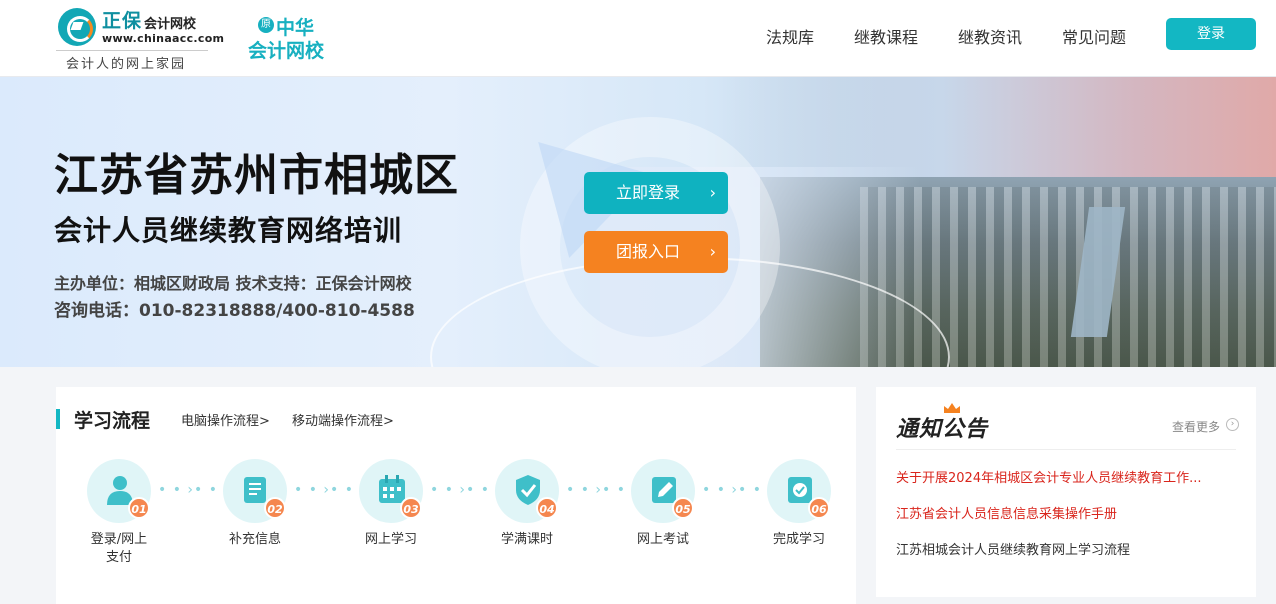 The image size is (1276, 604). I want to click on step-number: 04, so click(547, 508).